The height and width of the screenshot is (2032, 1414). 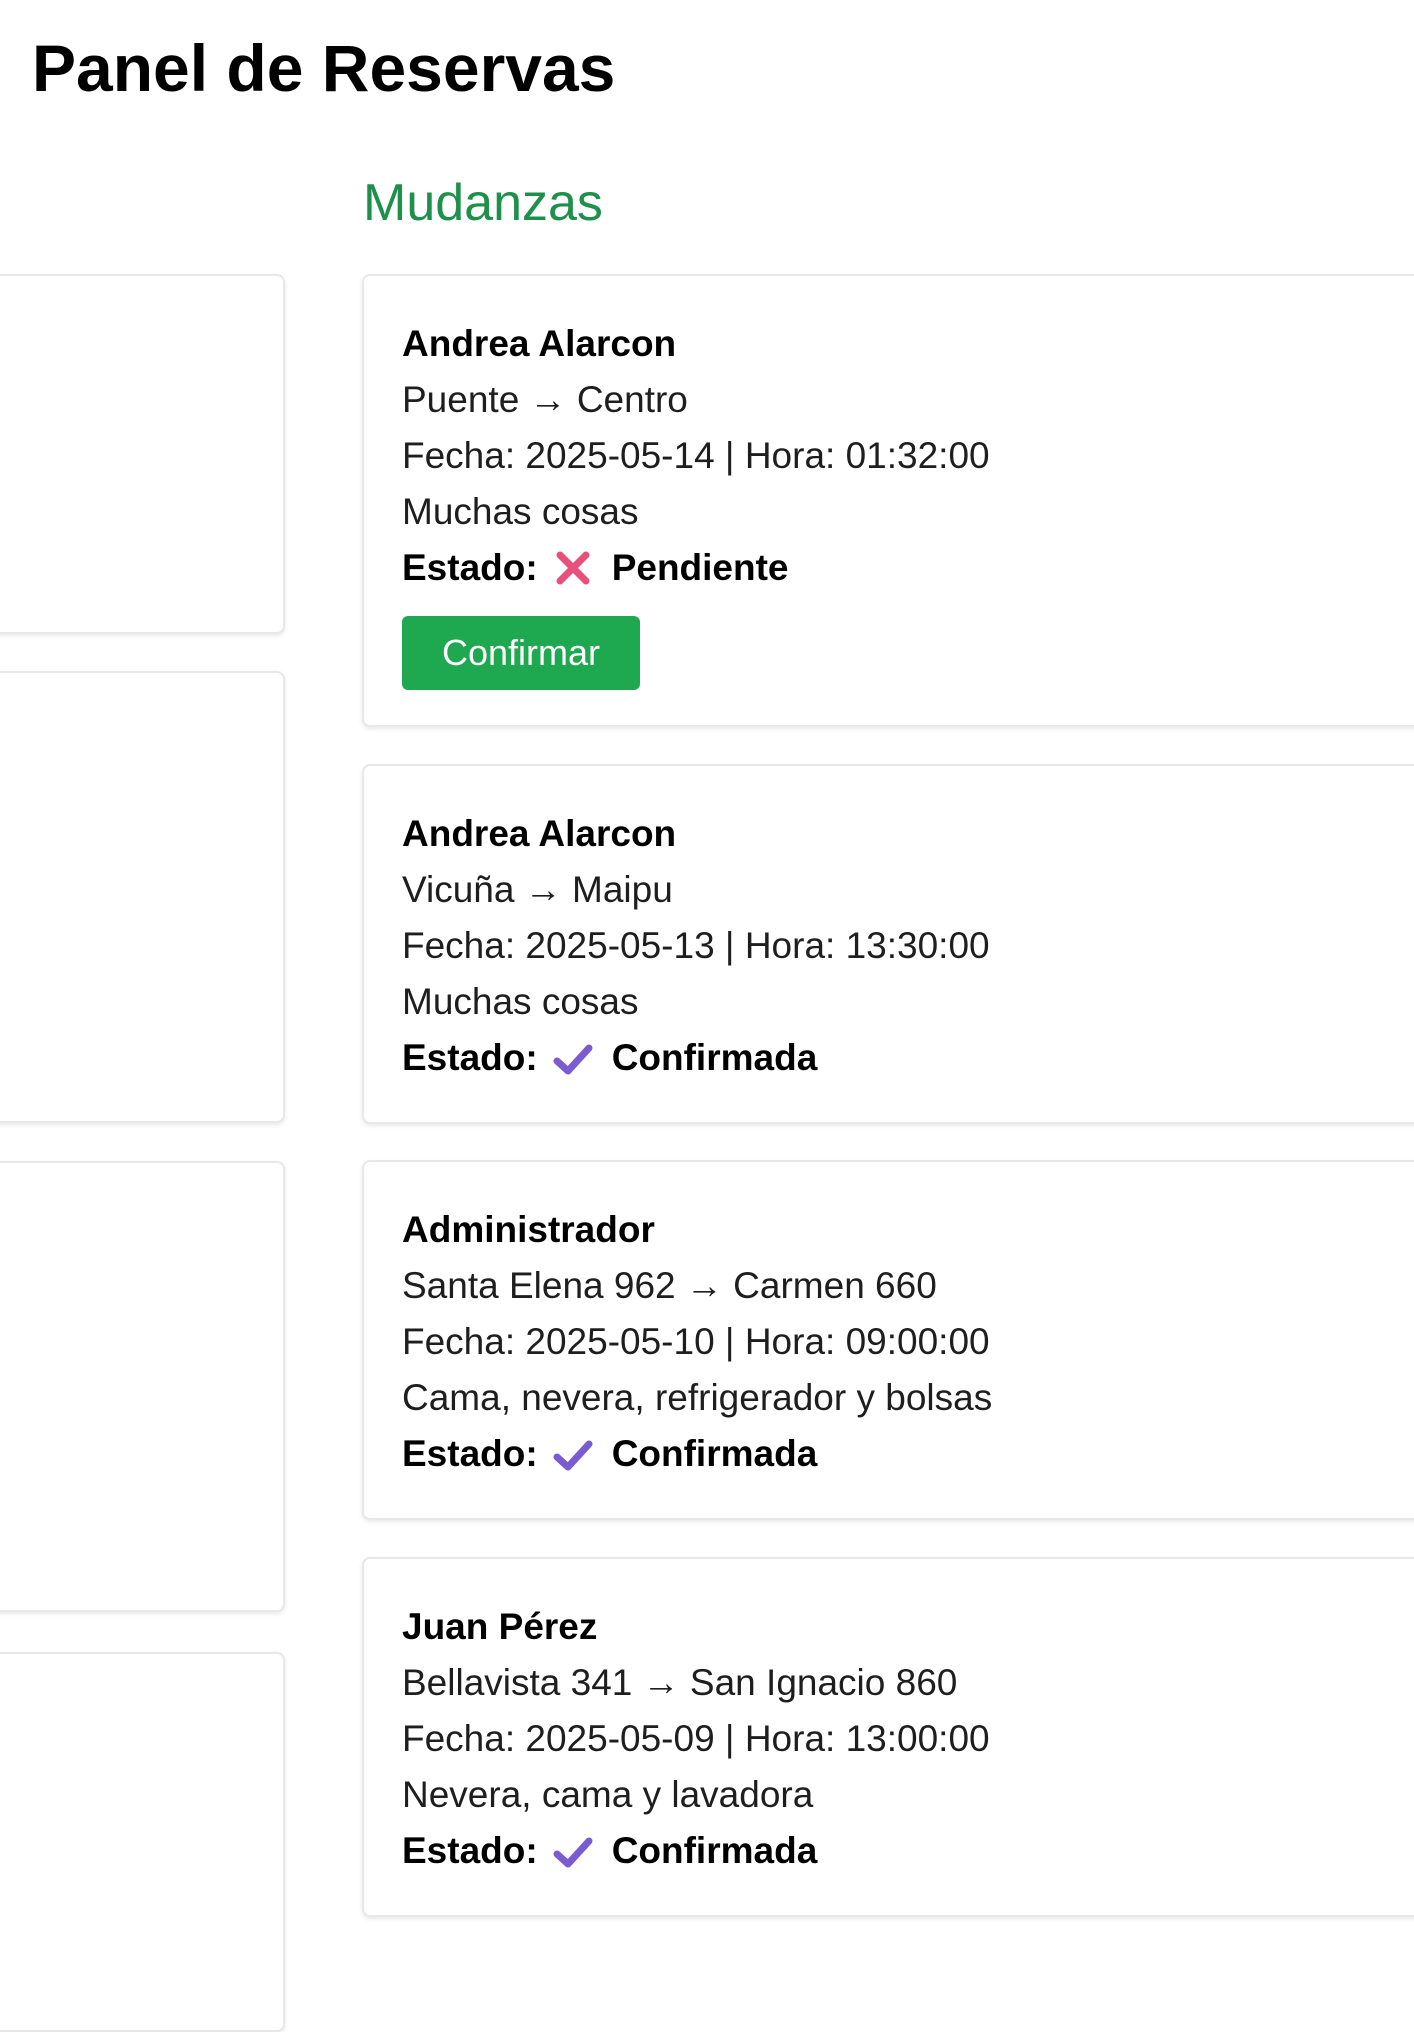 I want to click on status-value: Pendiente, so click(x=700, y=567).